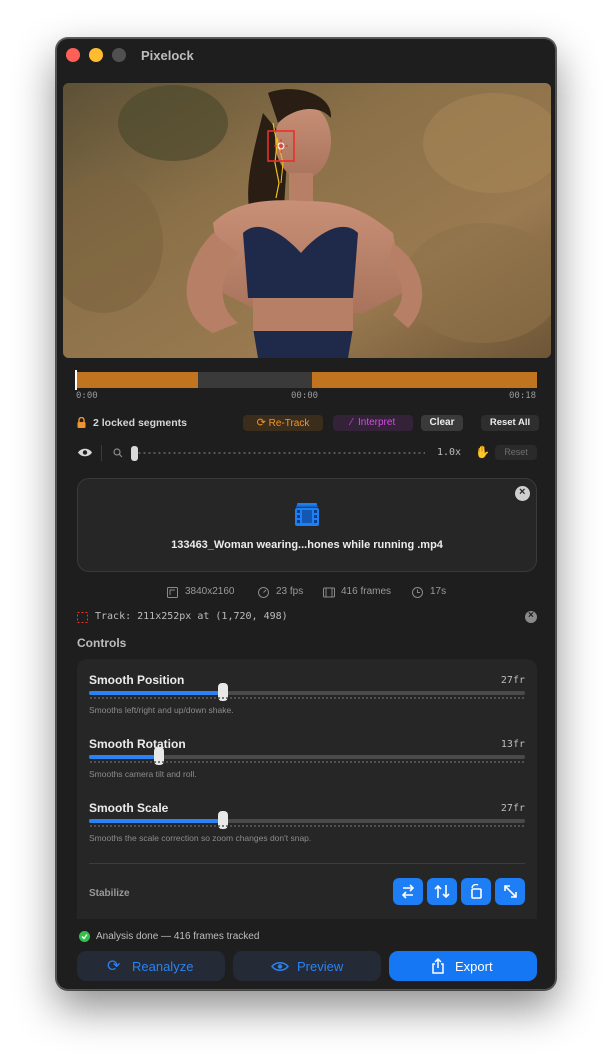 This screenshot has width=612, height=1064. Describe the element at coordinates (87, 396) in the screenshot. I see `time-start: 0:00` at that location.